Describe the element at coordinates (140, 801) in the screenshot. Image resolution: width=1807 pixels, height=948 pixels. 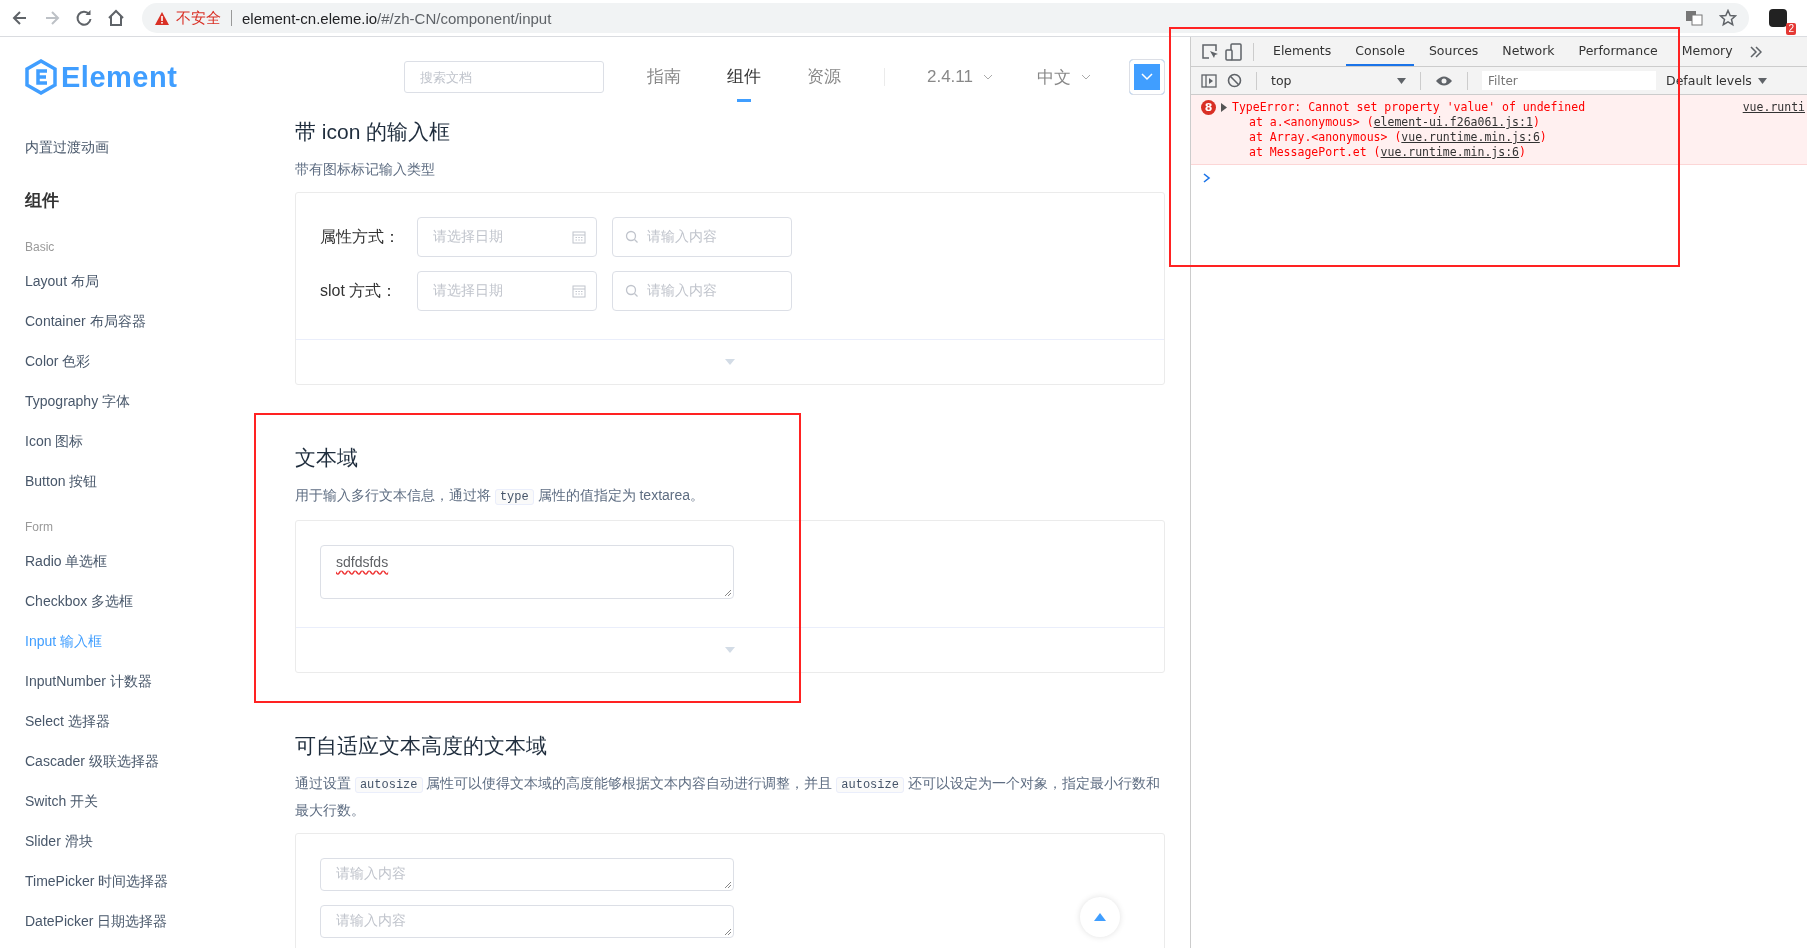
I see `sidebar-link: Switch 开关` at that location.